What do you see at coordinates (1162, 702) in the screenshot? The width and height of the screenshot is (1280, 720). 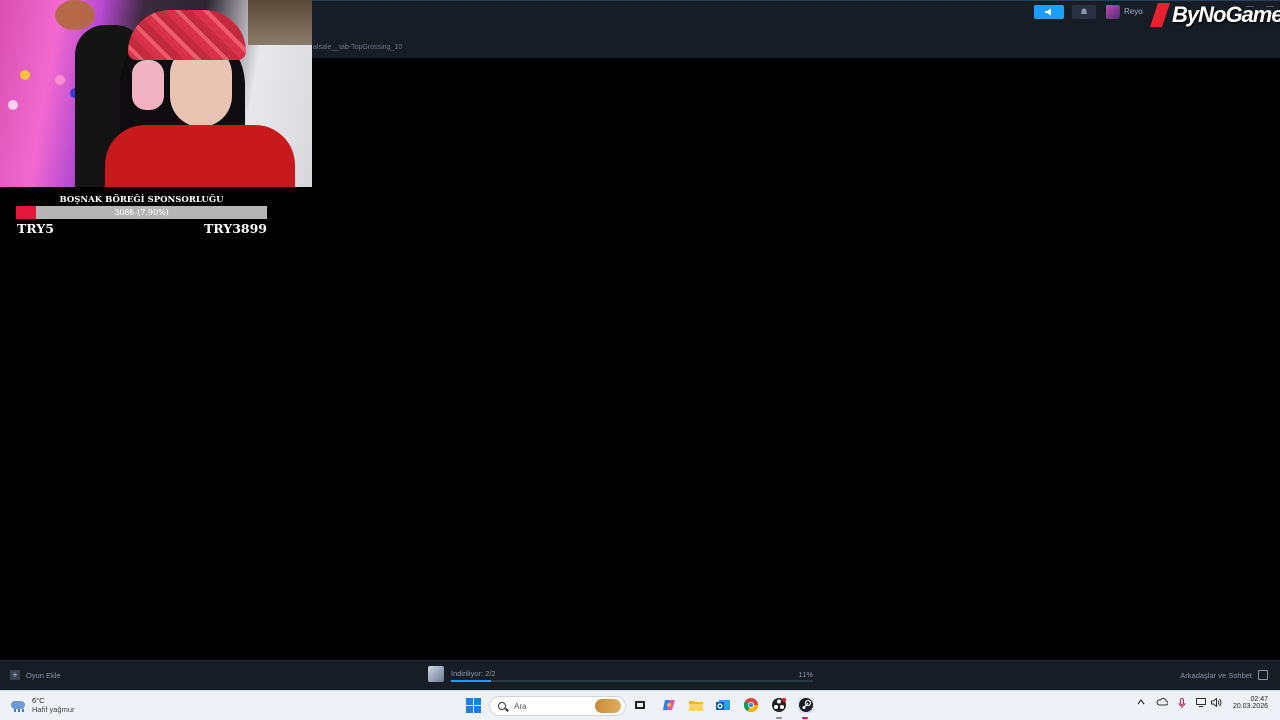 I see `onedrive-cloud-icon` at bounding box center [1162, 702].